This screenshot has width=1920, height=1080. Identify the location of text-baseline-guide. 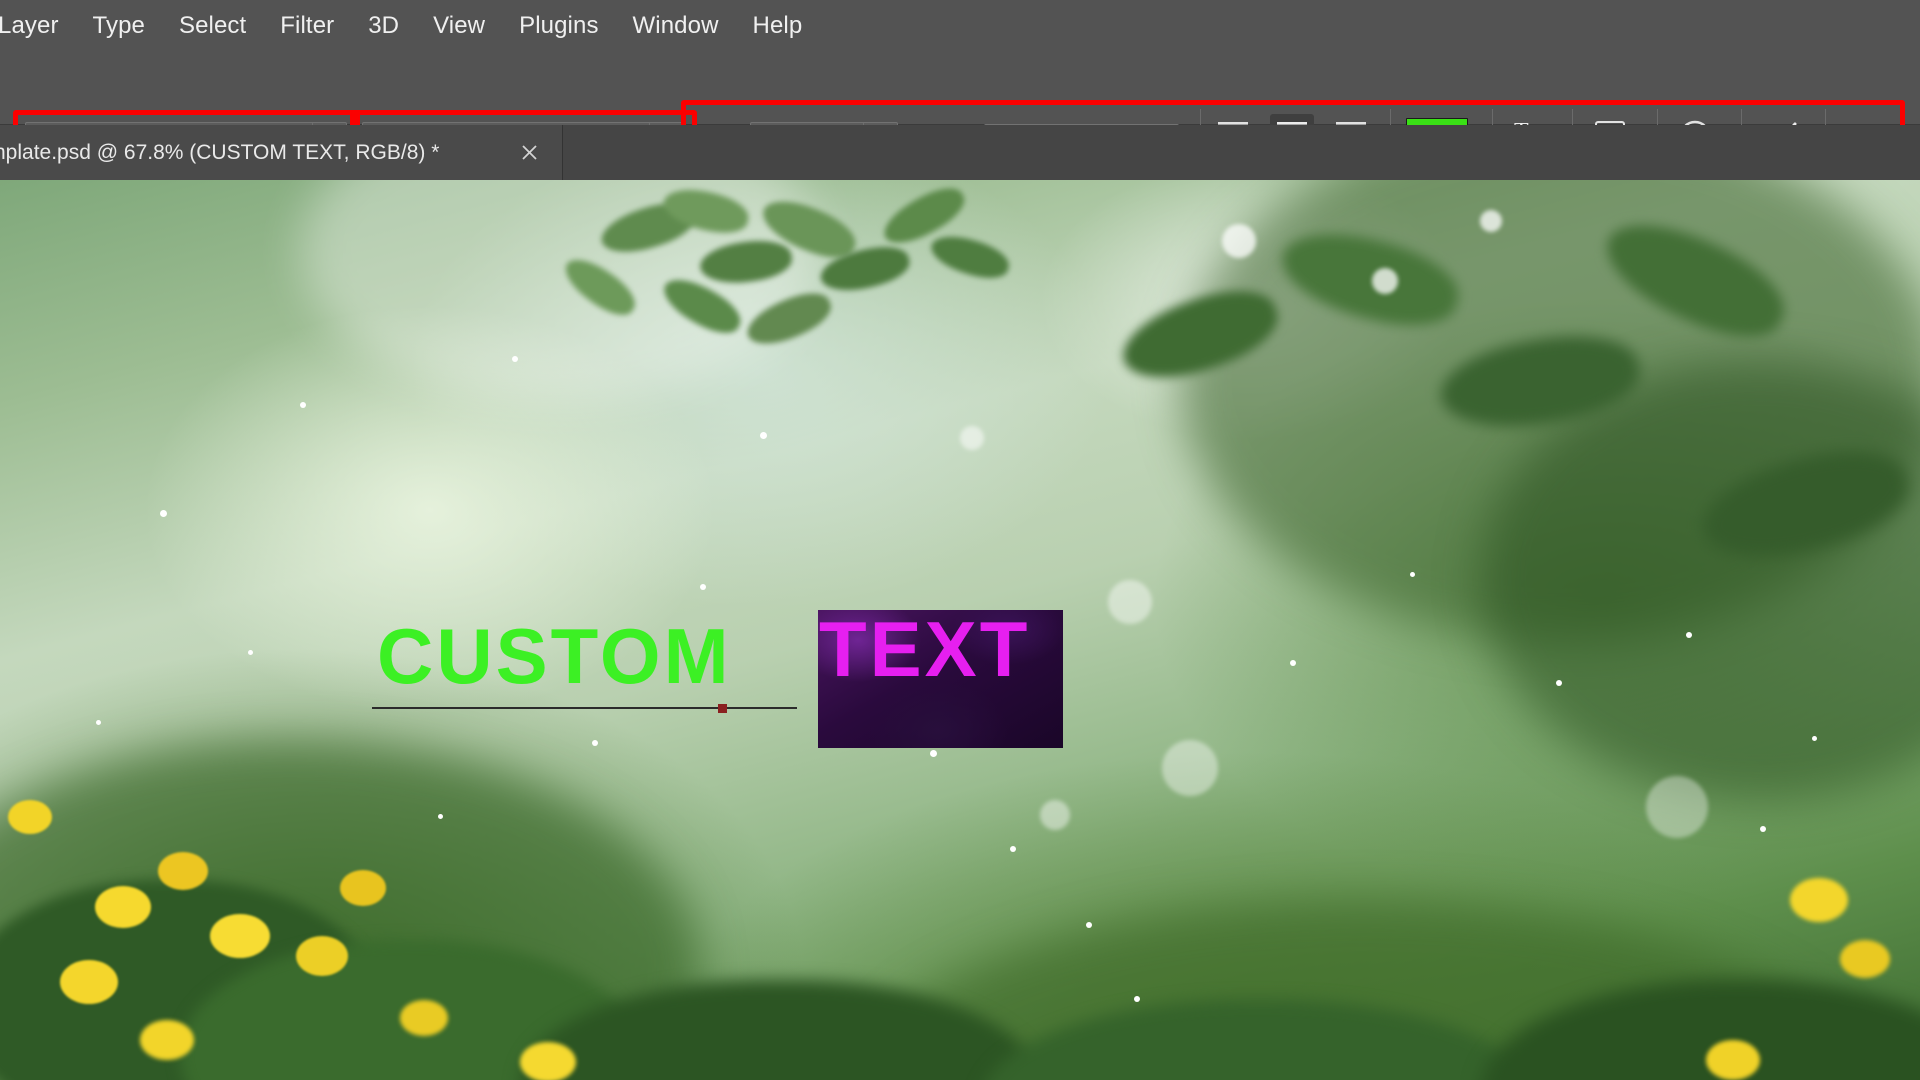
(584, 708).